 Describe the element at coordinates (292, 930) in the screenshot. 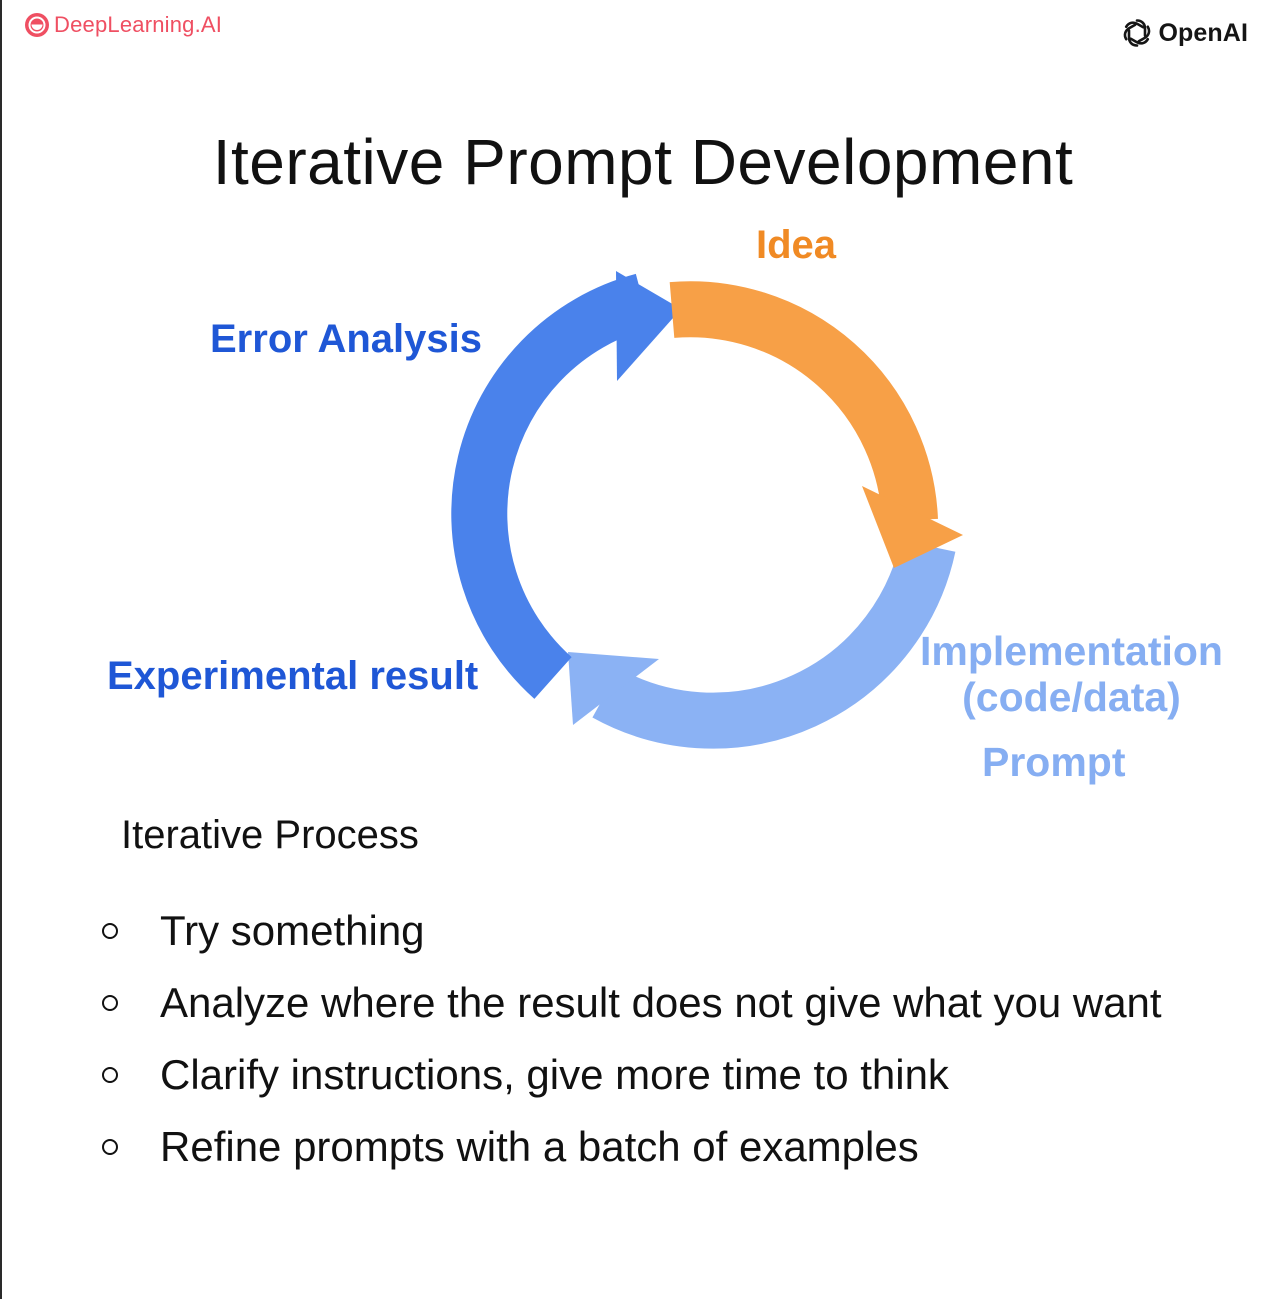

I see `process-item-text: Try something` at that location.